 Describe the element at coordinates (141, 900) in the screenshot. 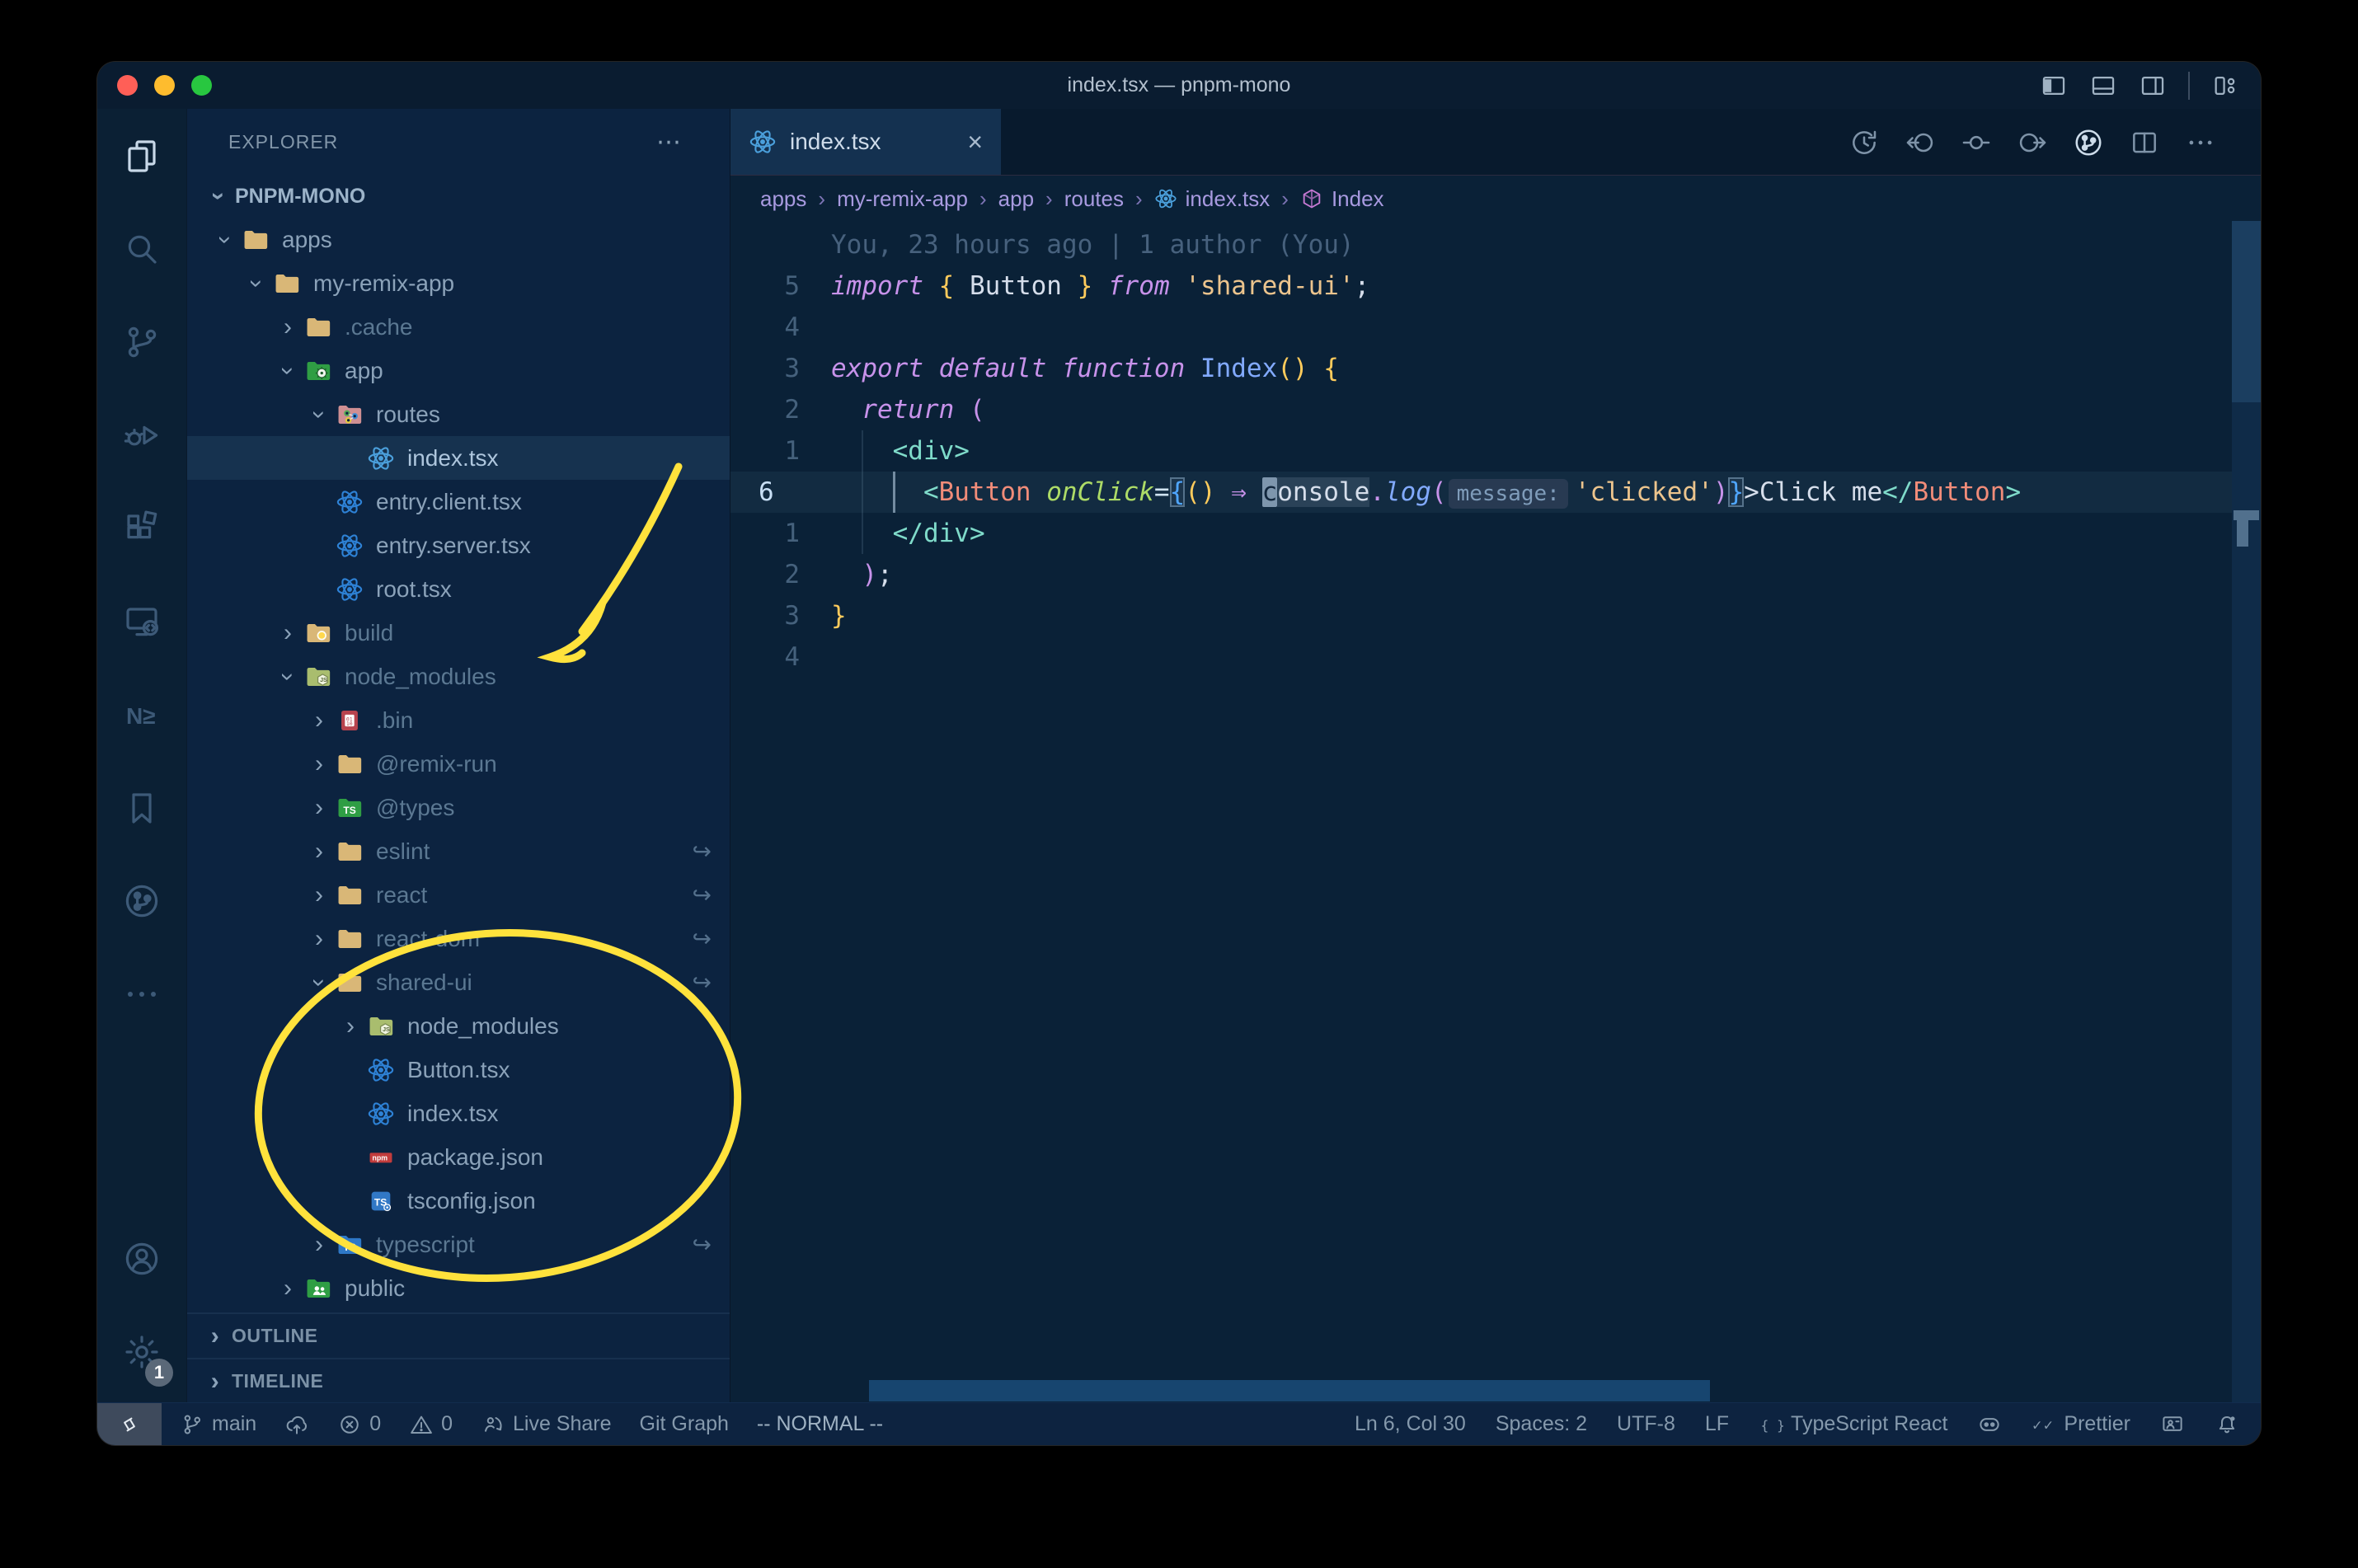

I see `activity-bar-item-git-graph` at that location.